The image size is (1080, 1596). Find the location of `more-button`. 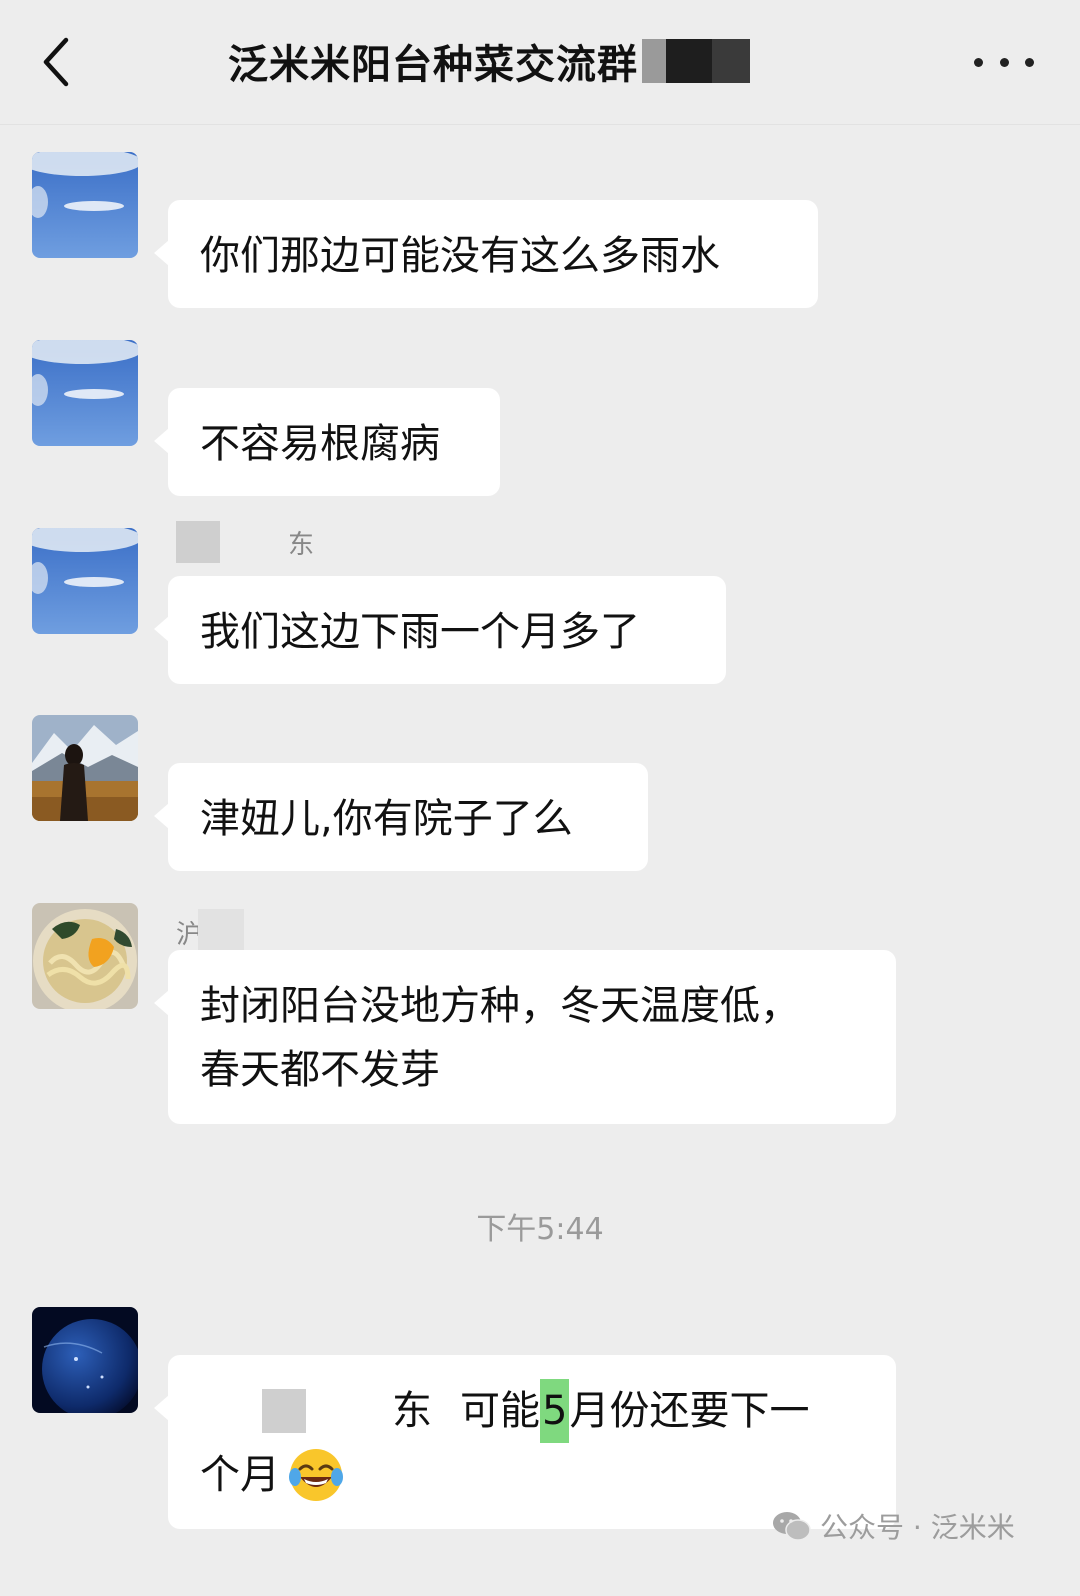

more-button is located at coordinates (1004, 62).